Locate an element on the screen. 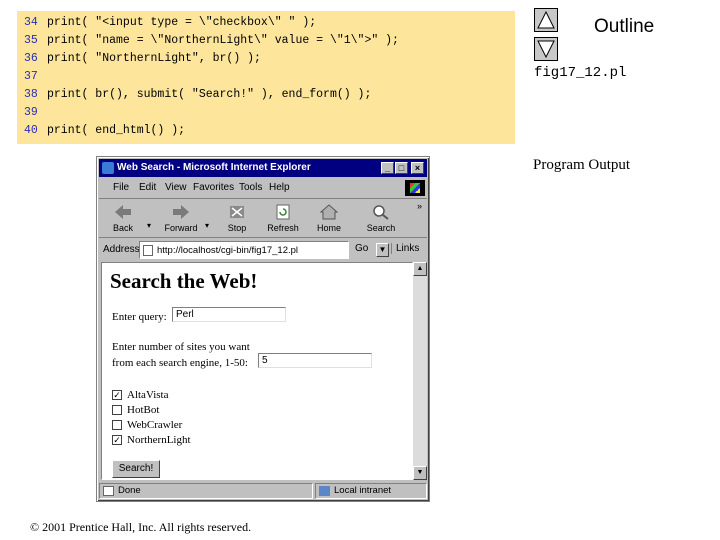  count-input: 5 is located at coordinates (315, 360).